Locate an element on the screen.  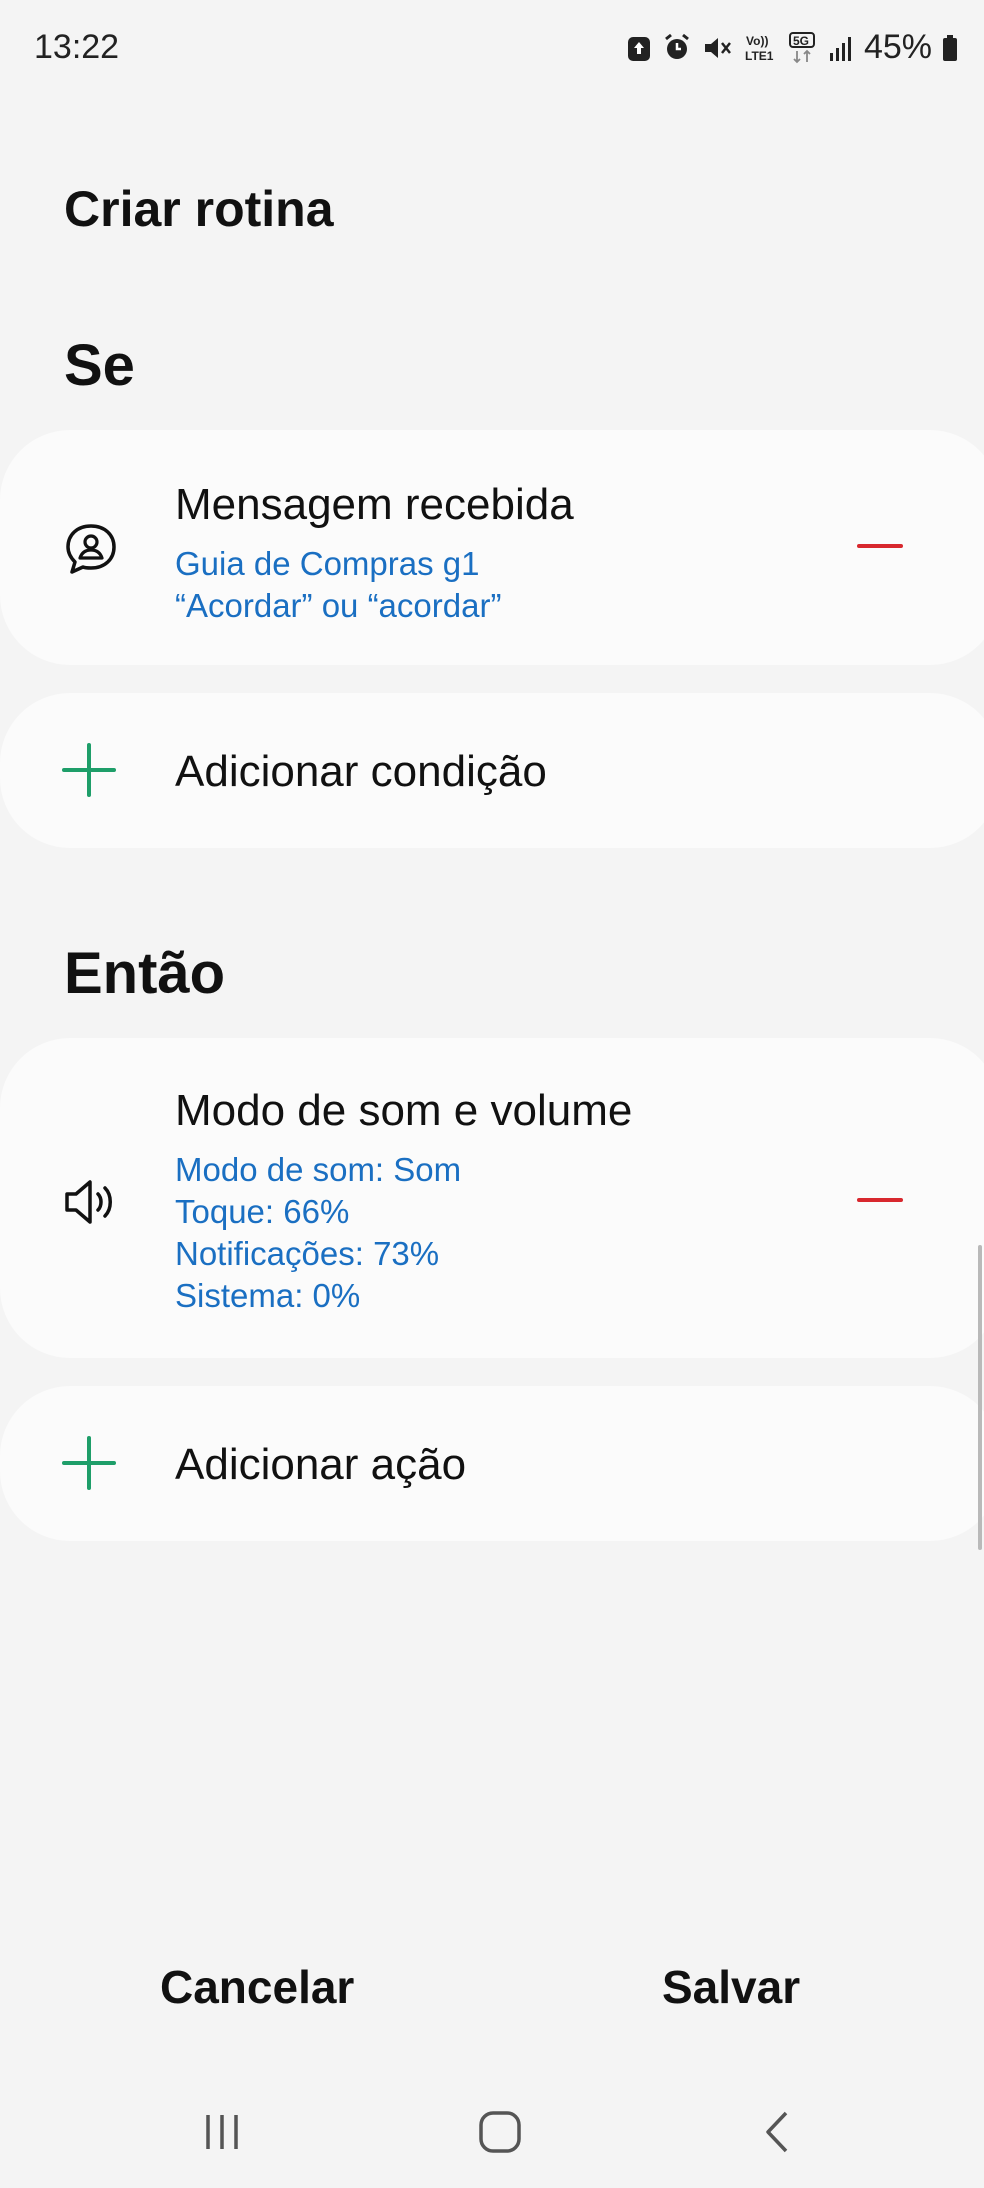
condition-detail-contact: Guia de Compras g1 is located at coordinates (327, 563).